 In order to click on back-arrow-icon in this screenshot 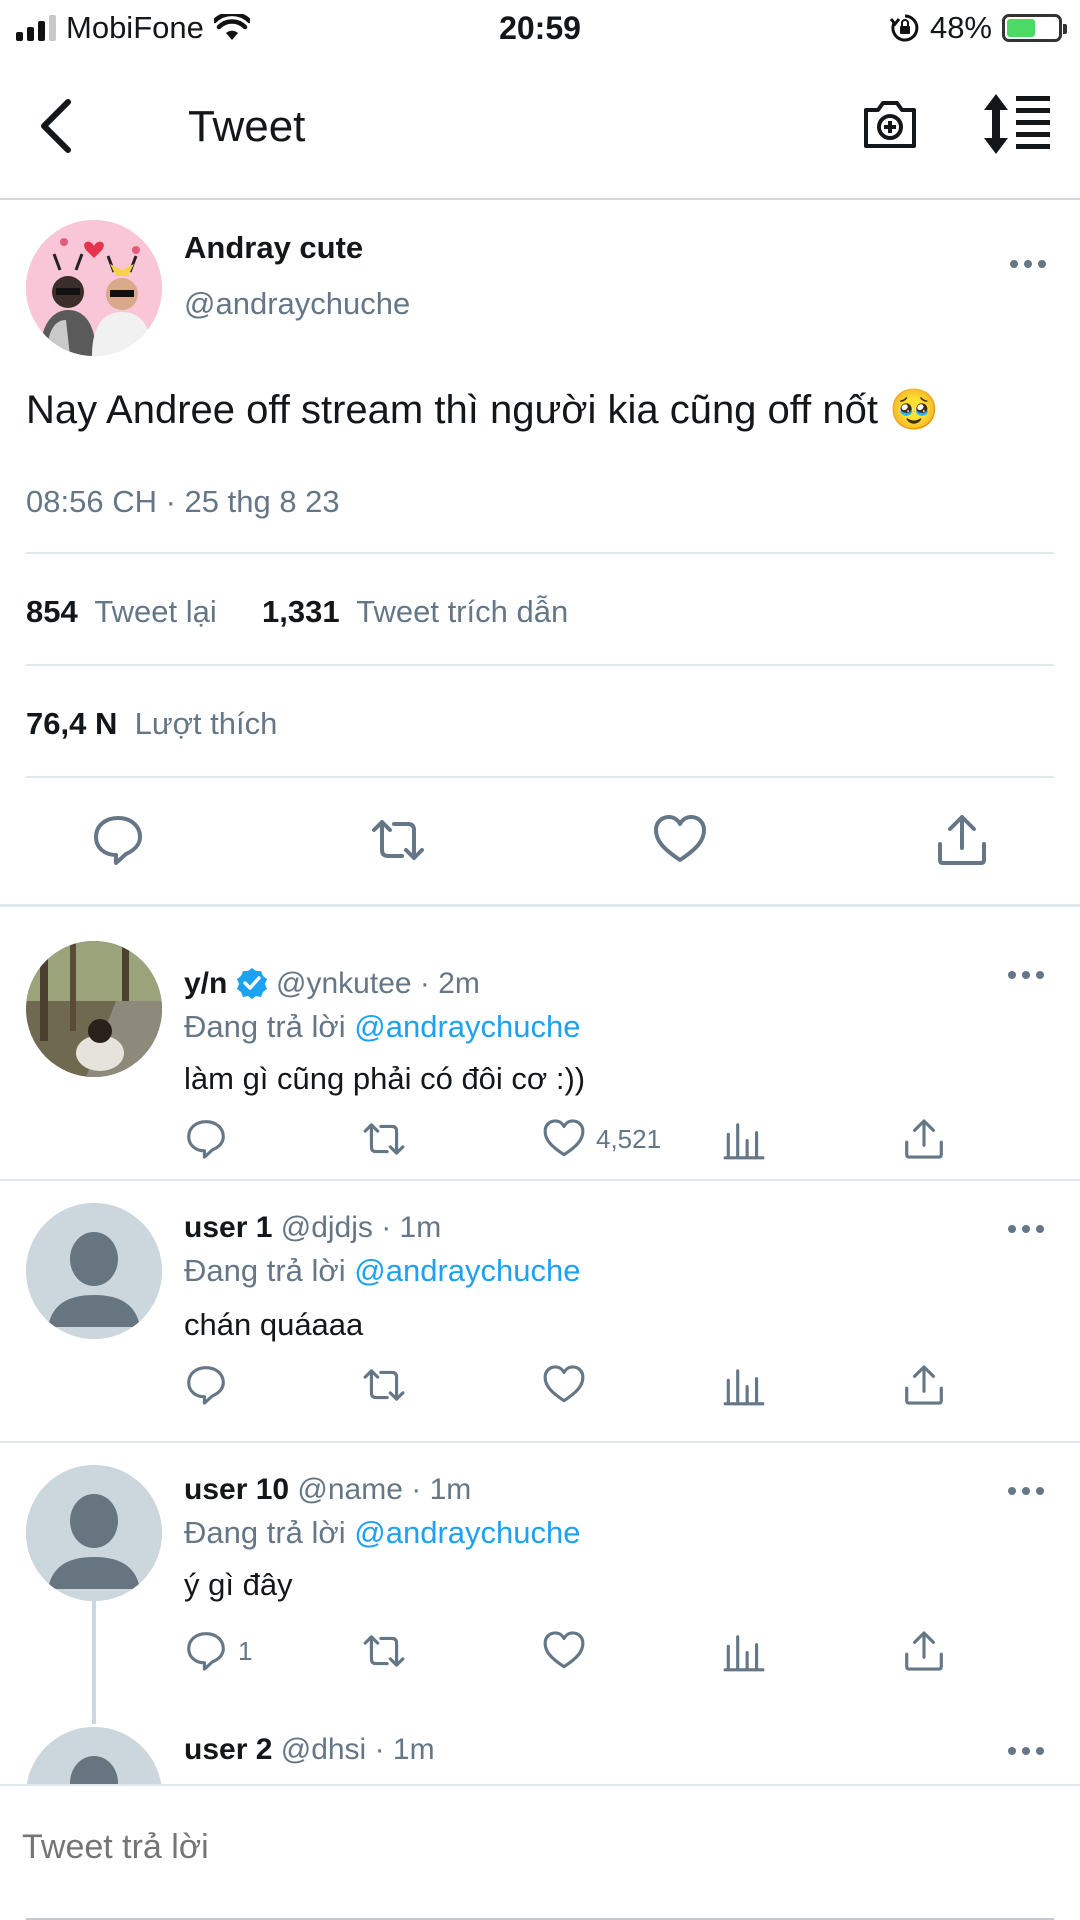, I will do `click(58, 126)`.